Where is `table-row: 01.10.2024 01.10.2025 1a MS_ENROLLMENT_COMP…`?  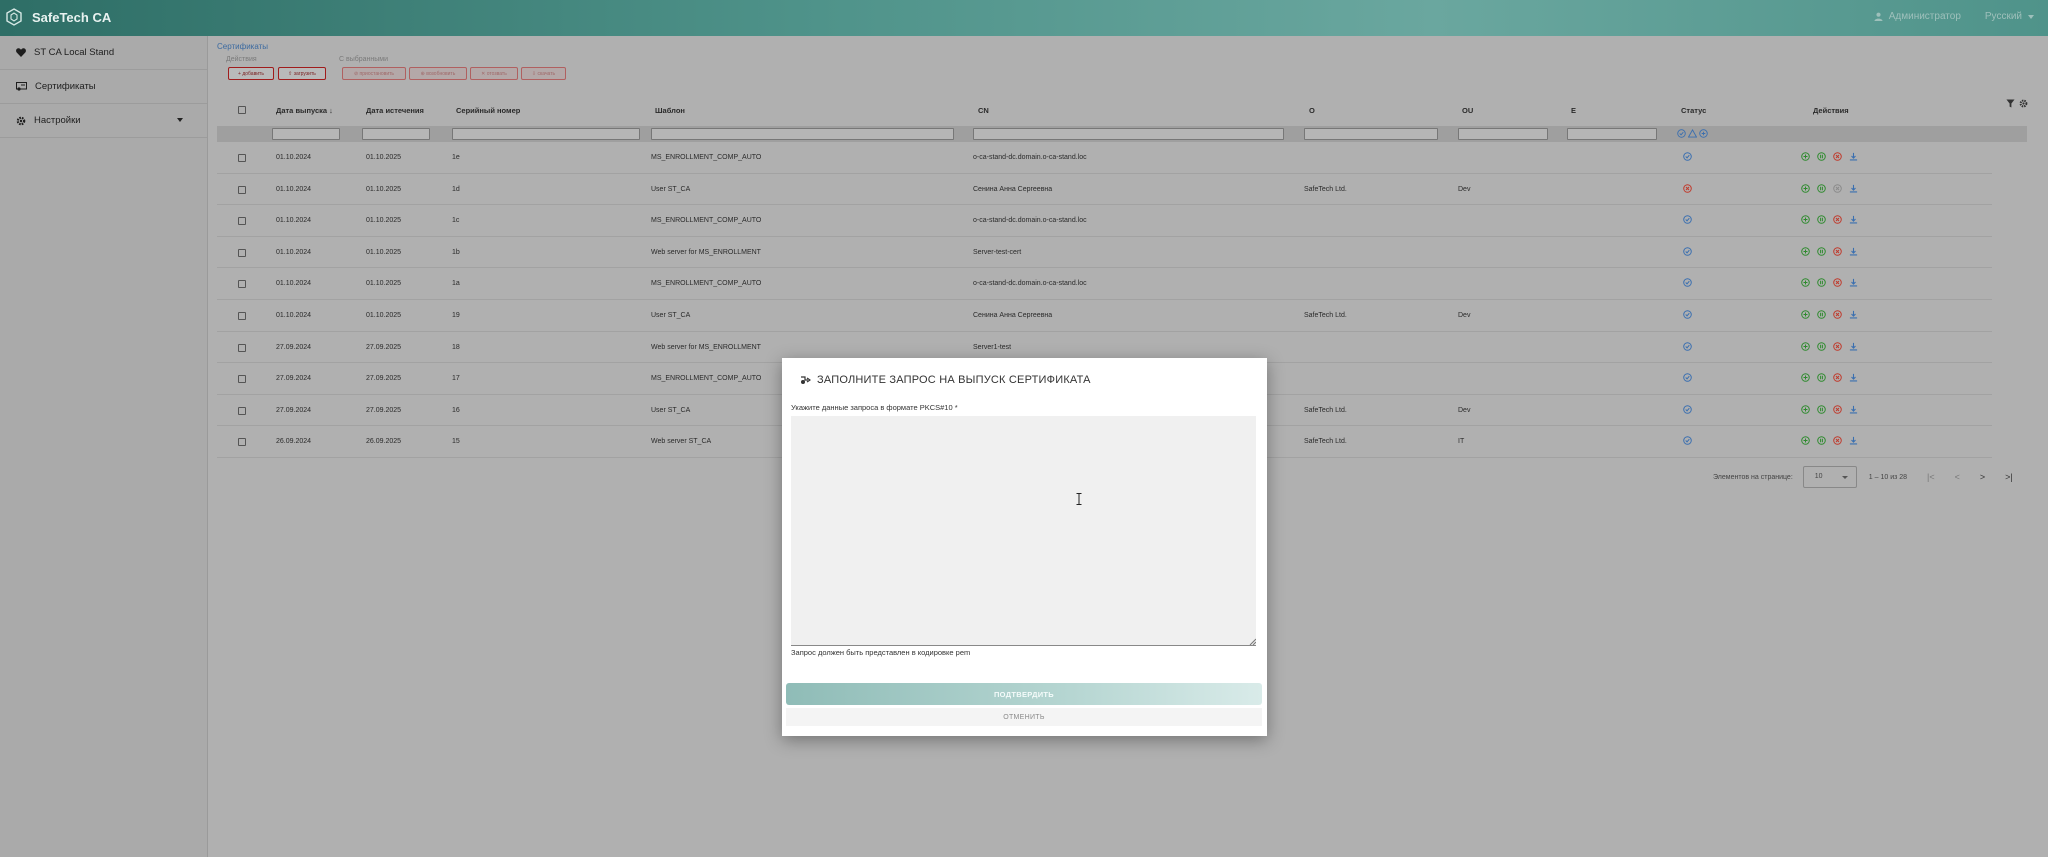
table-row: 01.10.2024 01.10.2025 1a MS_ENROLLMENT_COMP… is located at coordinates (1104, 284).